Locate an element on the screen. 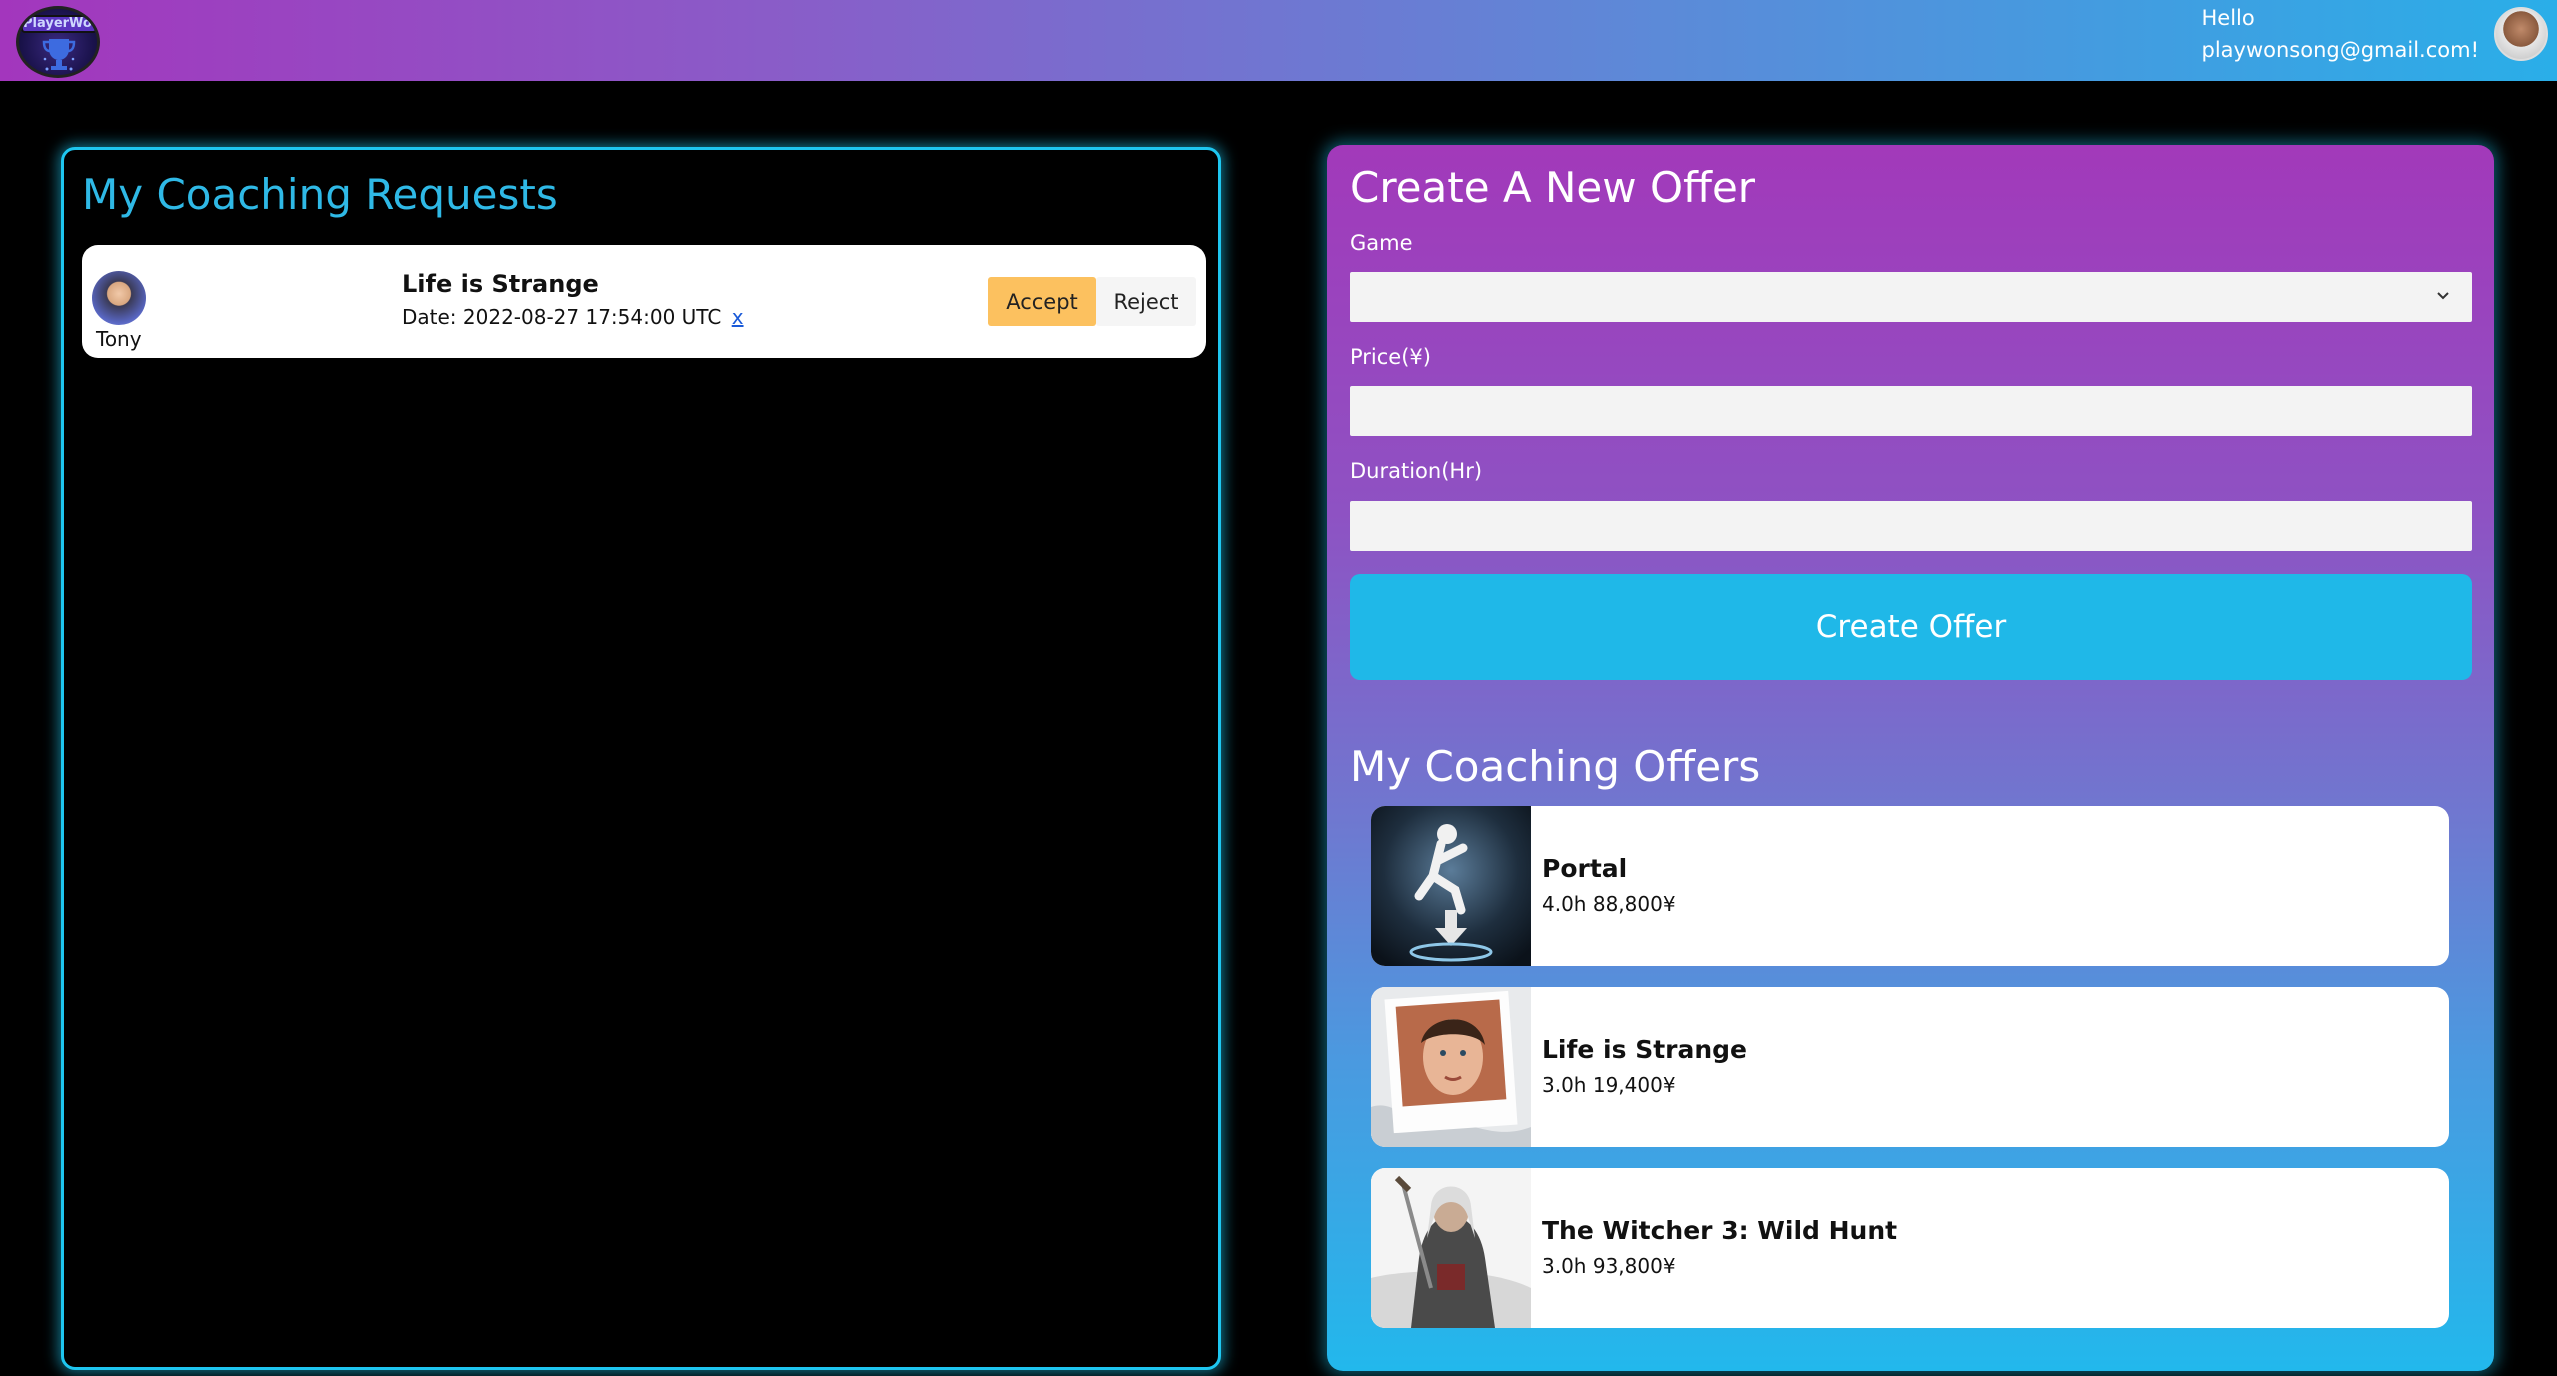 The height and width of the screenshot is (1376, 2557). accept-button: Accept is located at coordinates (1042, 301).